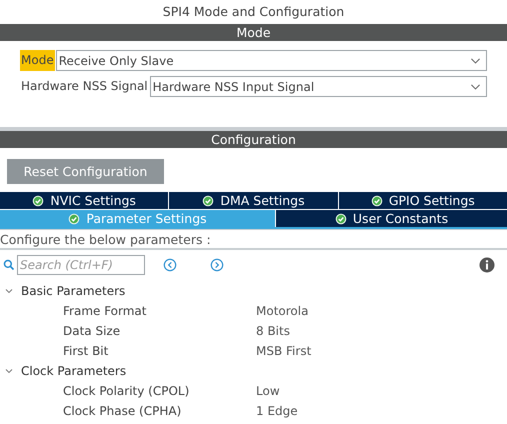 The width and height of the screenshot is (507, 424). What do you see at coordinates (268, 391) in the screenshot?
I see `parameter-value: Low` at bounding box center [268, 391].